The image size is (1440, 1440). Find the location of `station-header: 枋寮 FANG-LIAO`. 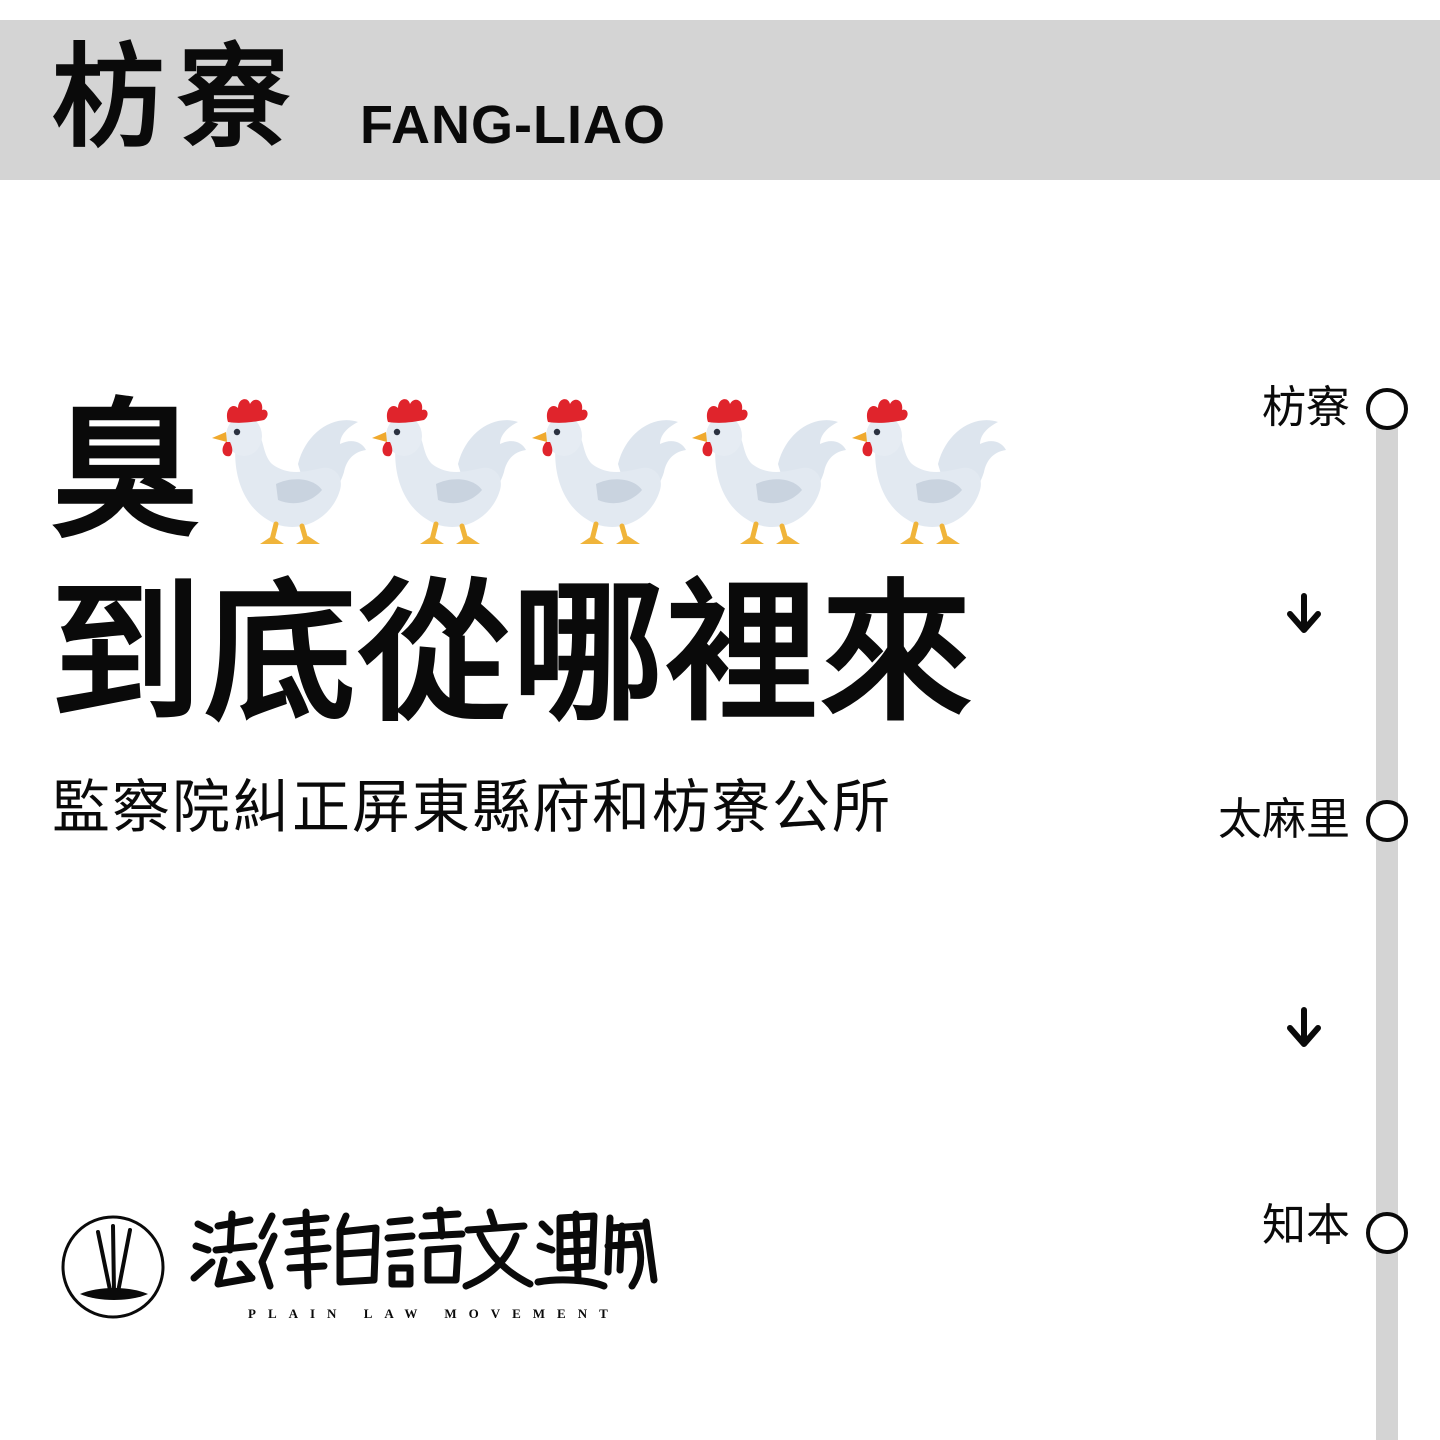

station-header: 枋寮 FANG-LIAO is located at coordinates (720, 100).